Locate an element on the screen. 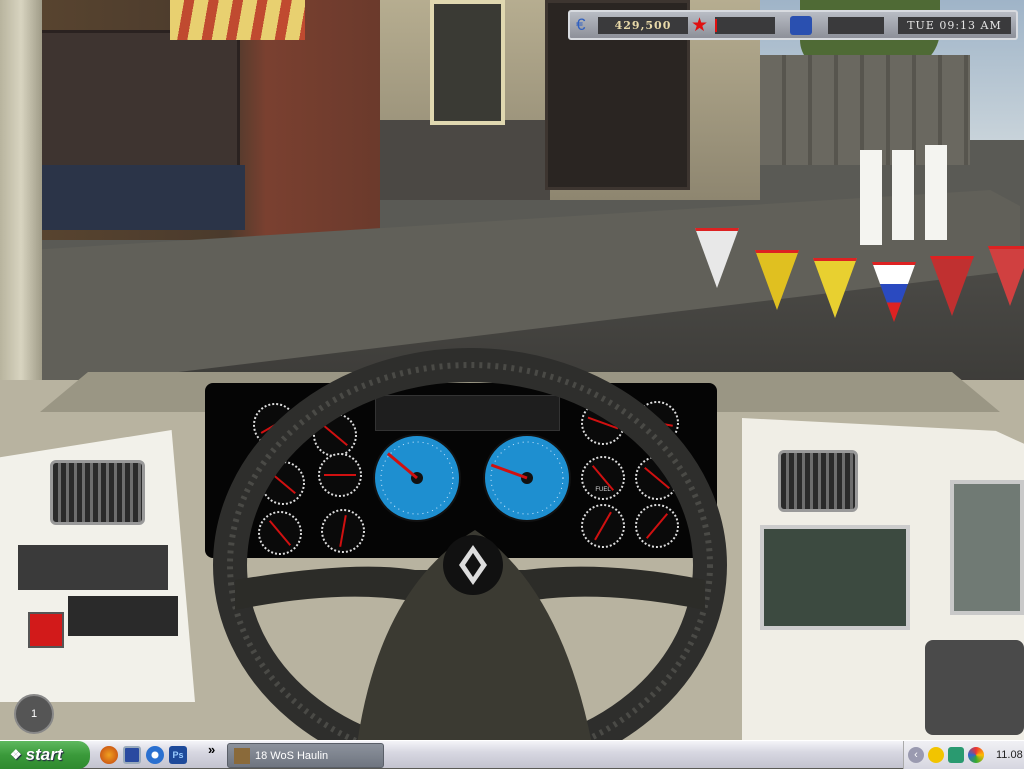 The height and width of the screenshot is (769, 1024). quick-launch-overflow: » is located at coordinates (211, 749).